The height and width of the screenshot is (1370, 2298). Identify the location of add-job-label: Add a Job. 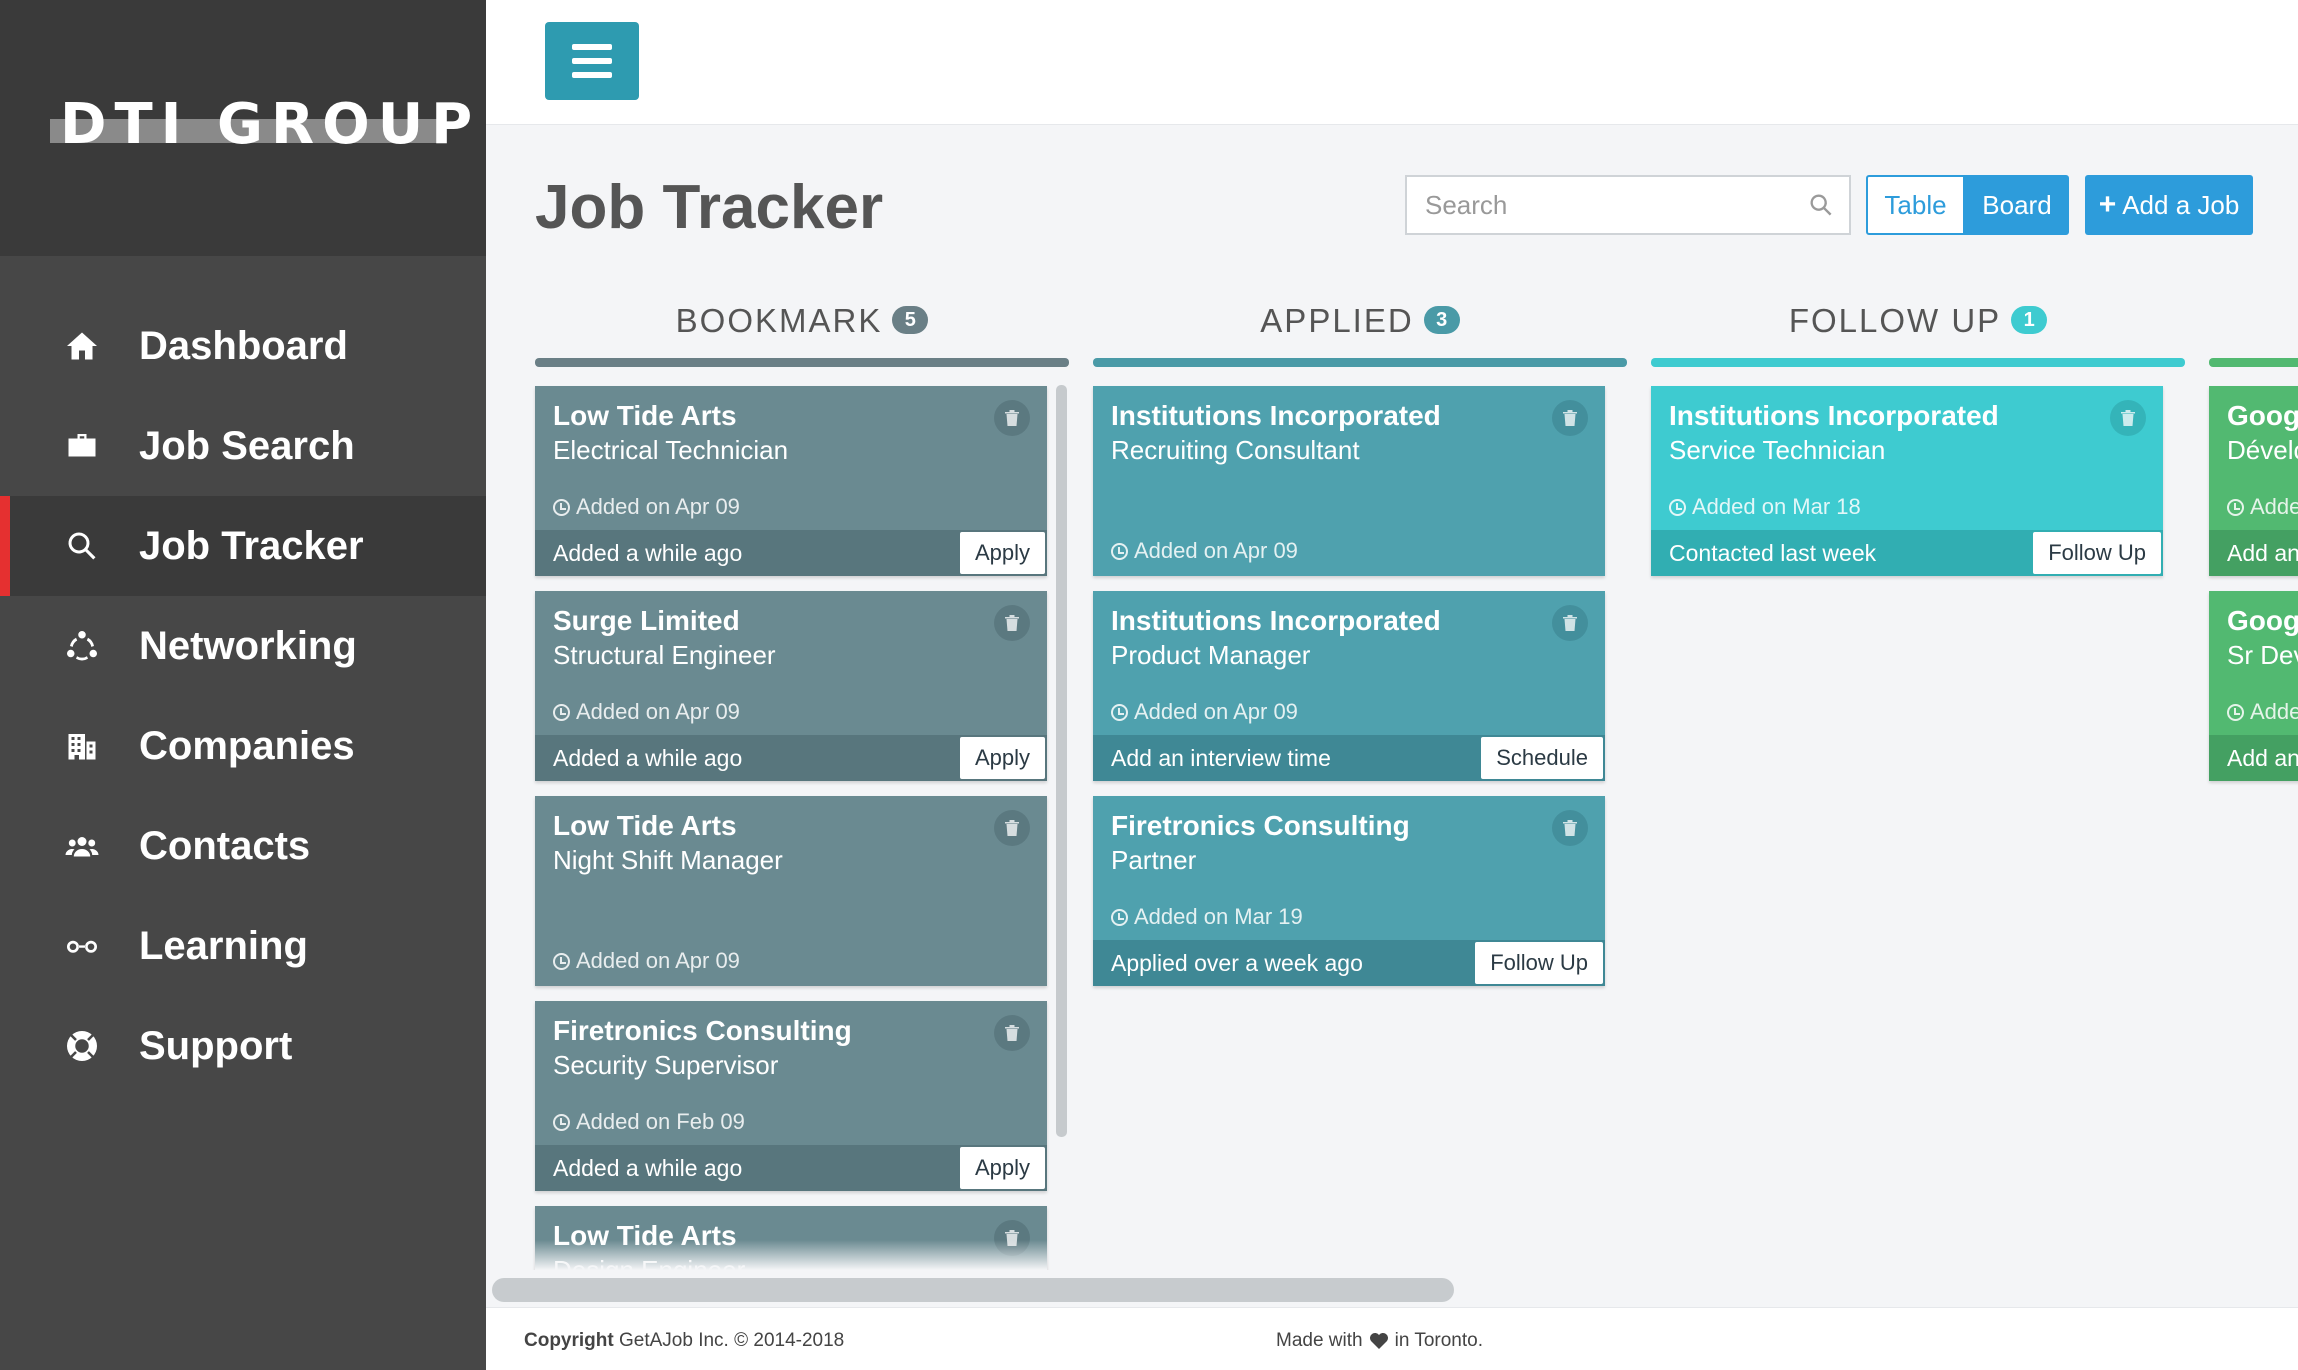
(2181, 204).